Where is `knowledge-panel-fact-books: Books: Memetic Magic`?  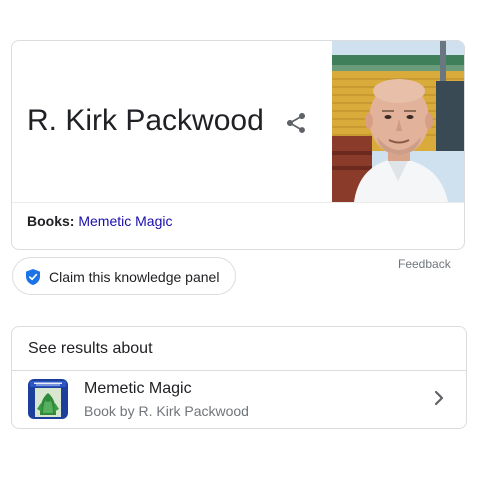 knowledge-panel-fact-books: Books: Memetic Magic is located at coordinates (99, 221).